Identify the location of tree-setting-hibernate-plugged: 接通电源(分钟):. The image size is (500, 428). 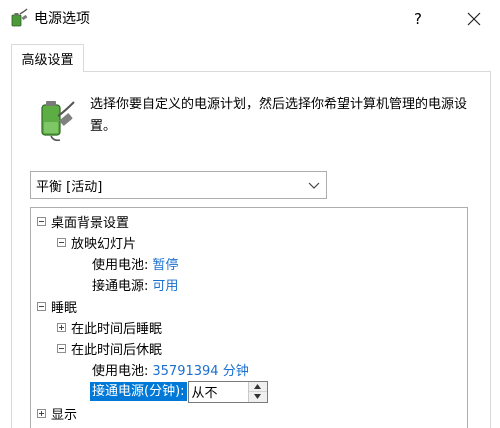
(179, 391).